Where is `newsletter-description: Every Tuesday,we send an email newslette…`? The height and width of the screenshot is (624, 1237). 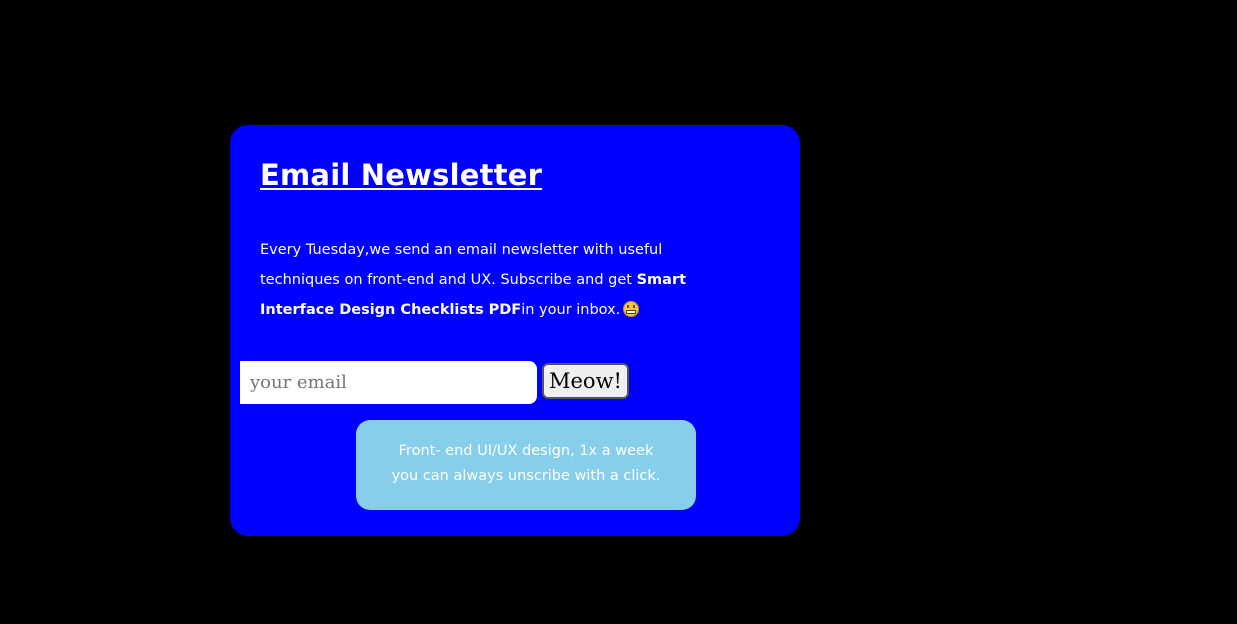
newsletter-description: Every Tuesday,we send an email newslette… is located at coordinates (475, 280).